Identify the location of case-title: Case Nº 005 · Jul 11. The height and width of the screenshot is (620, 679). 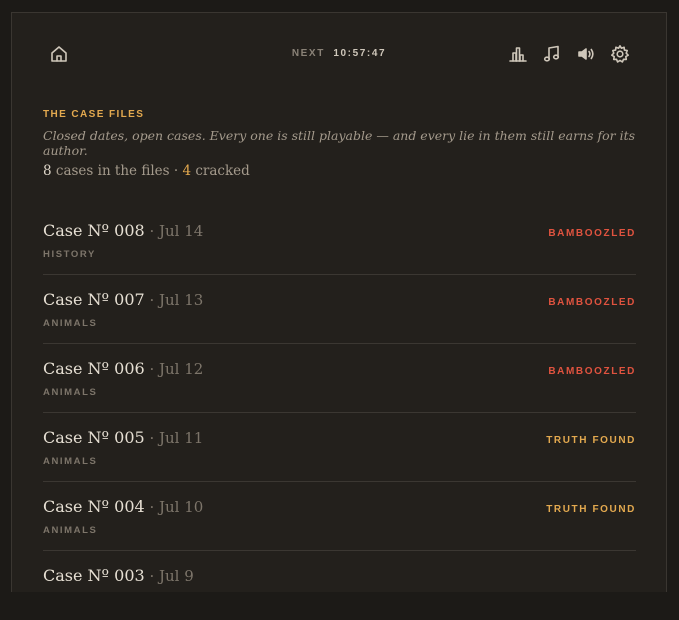
(123, 437).